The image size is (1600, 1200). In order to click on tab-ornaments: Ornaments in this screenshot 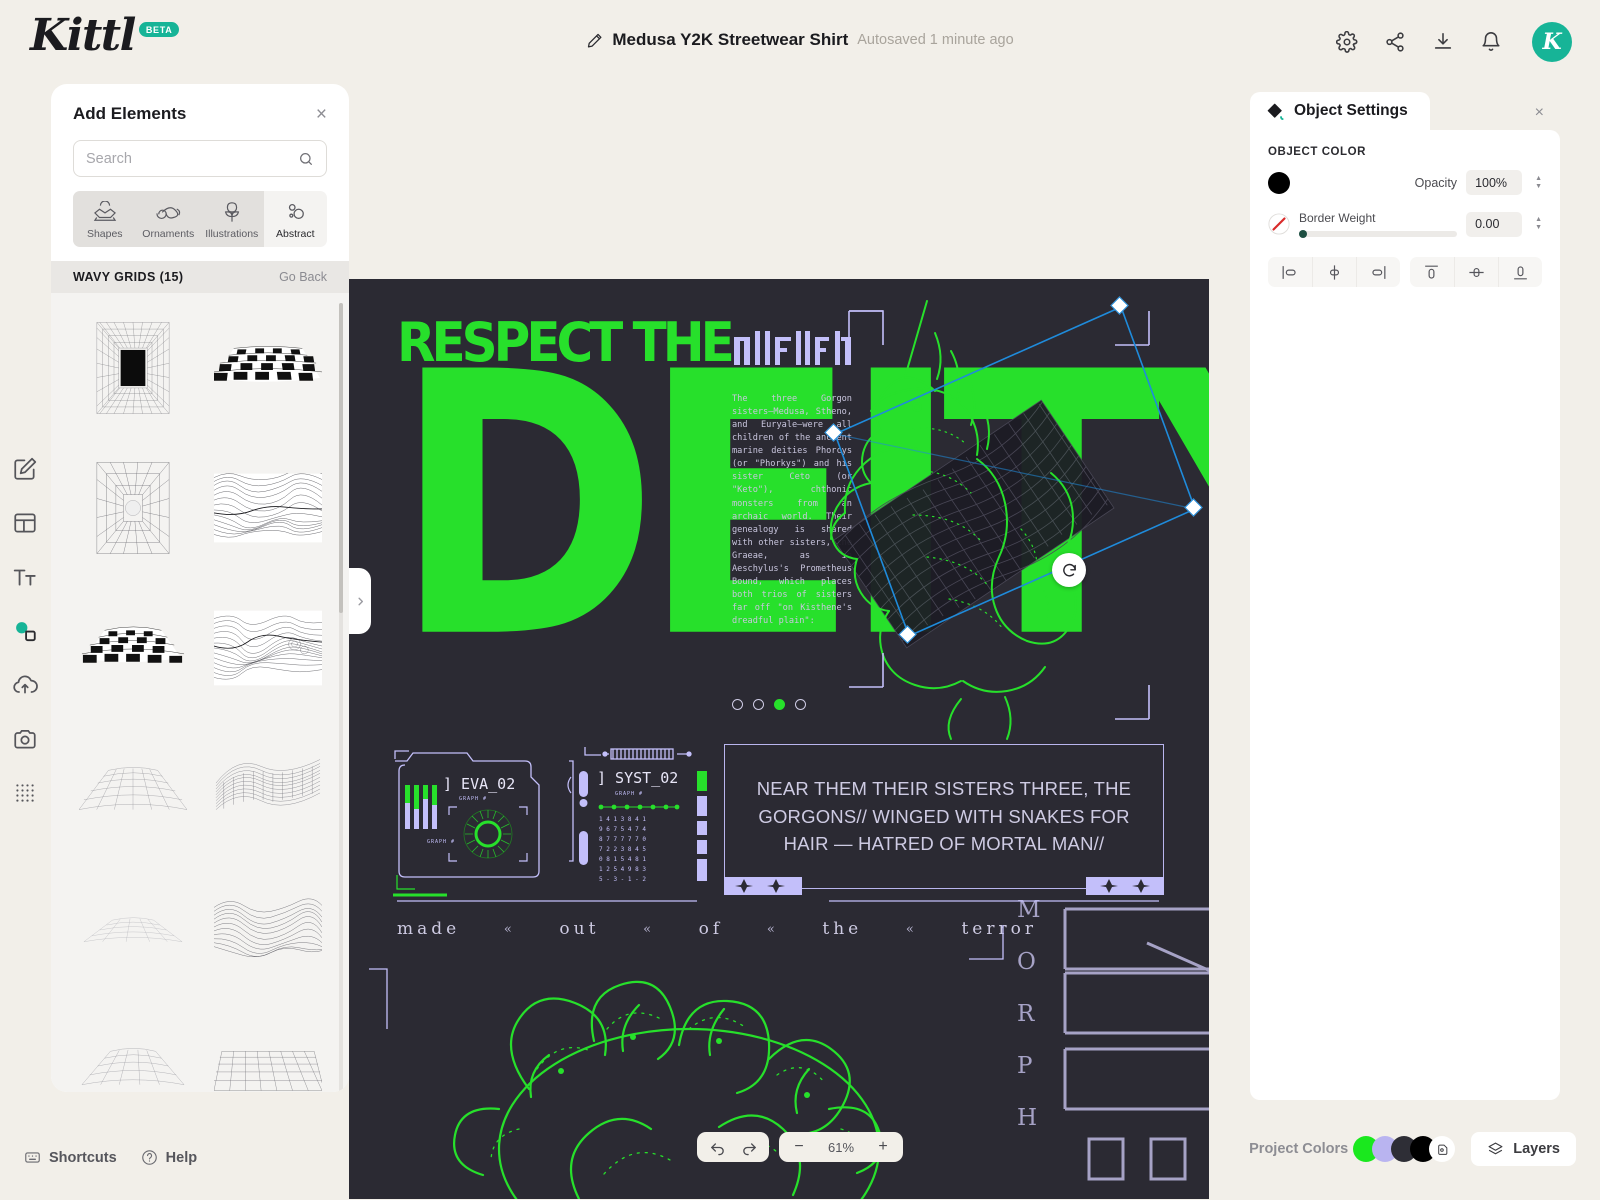, I will do `click(168, 219)`.